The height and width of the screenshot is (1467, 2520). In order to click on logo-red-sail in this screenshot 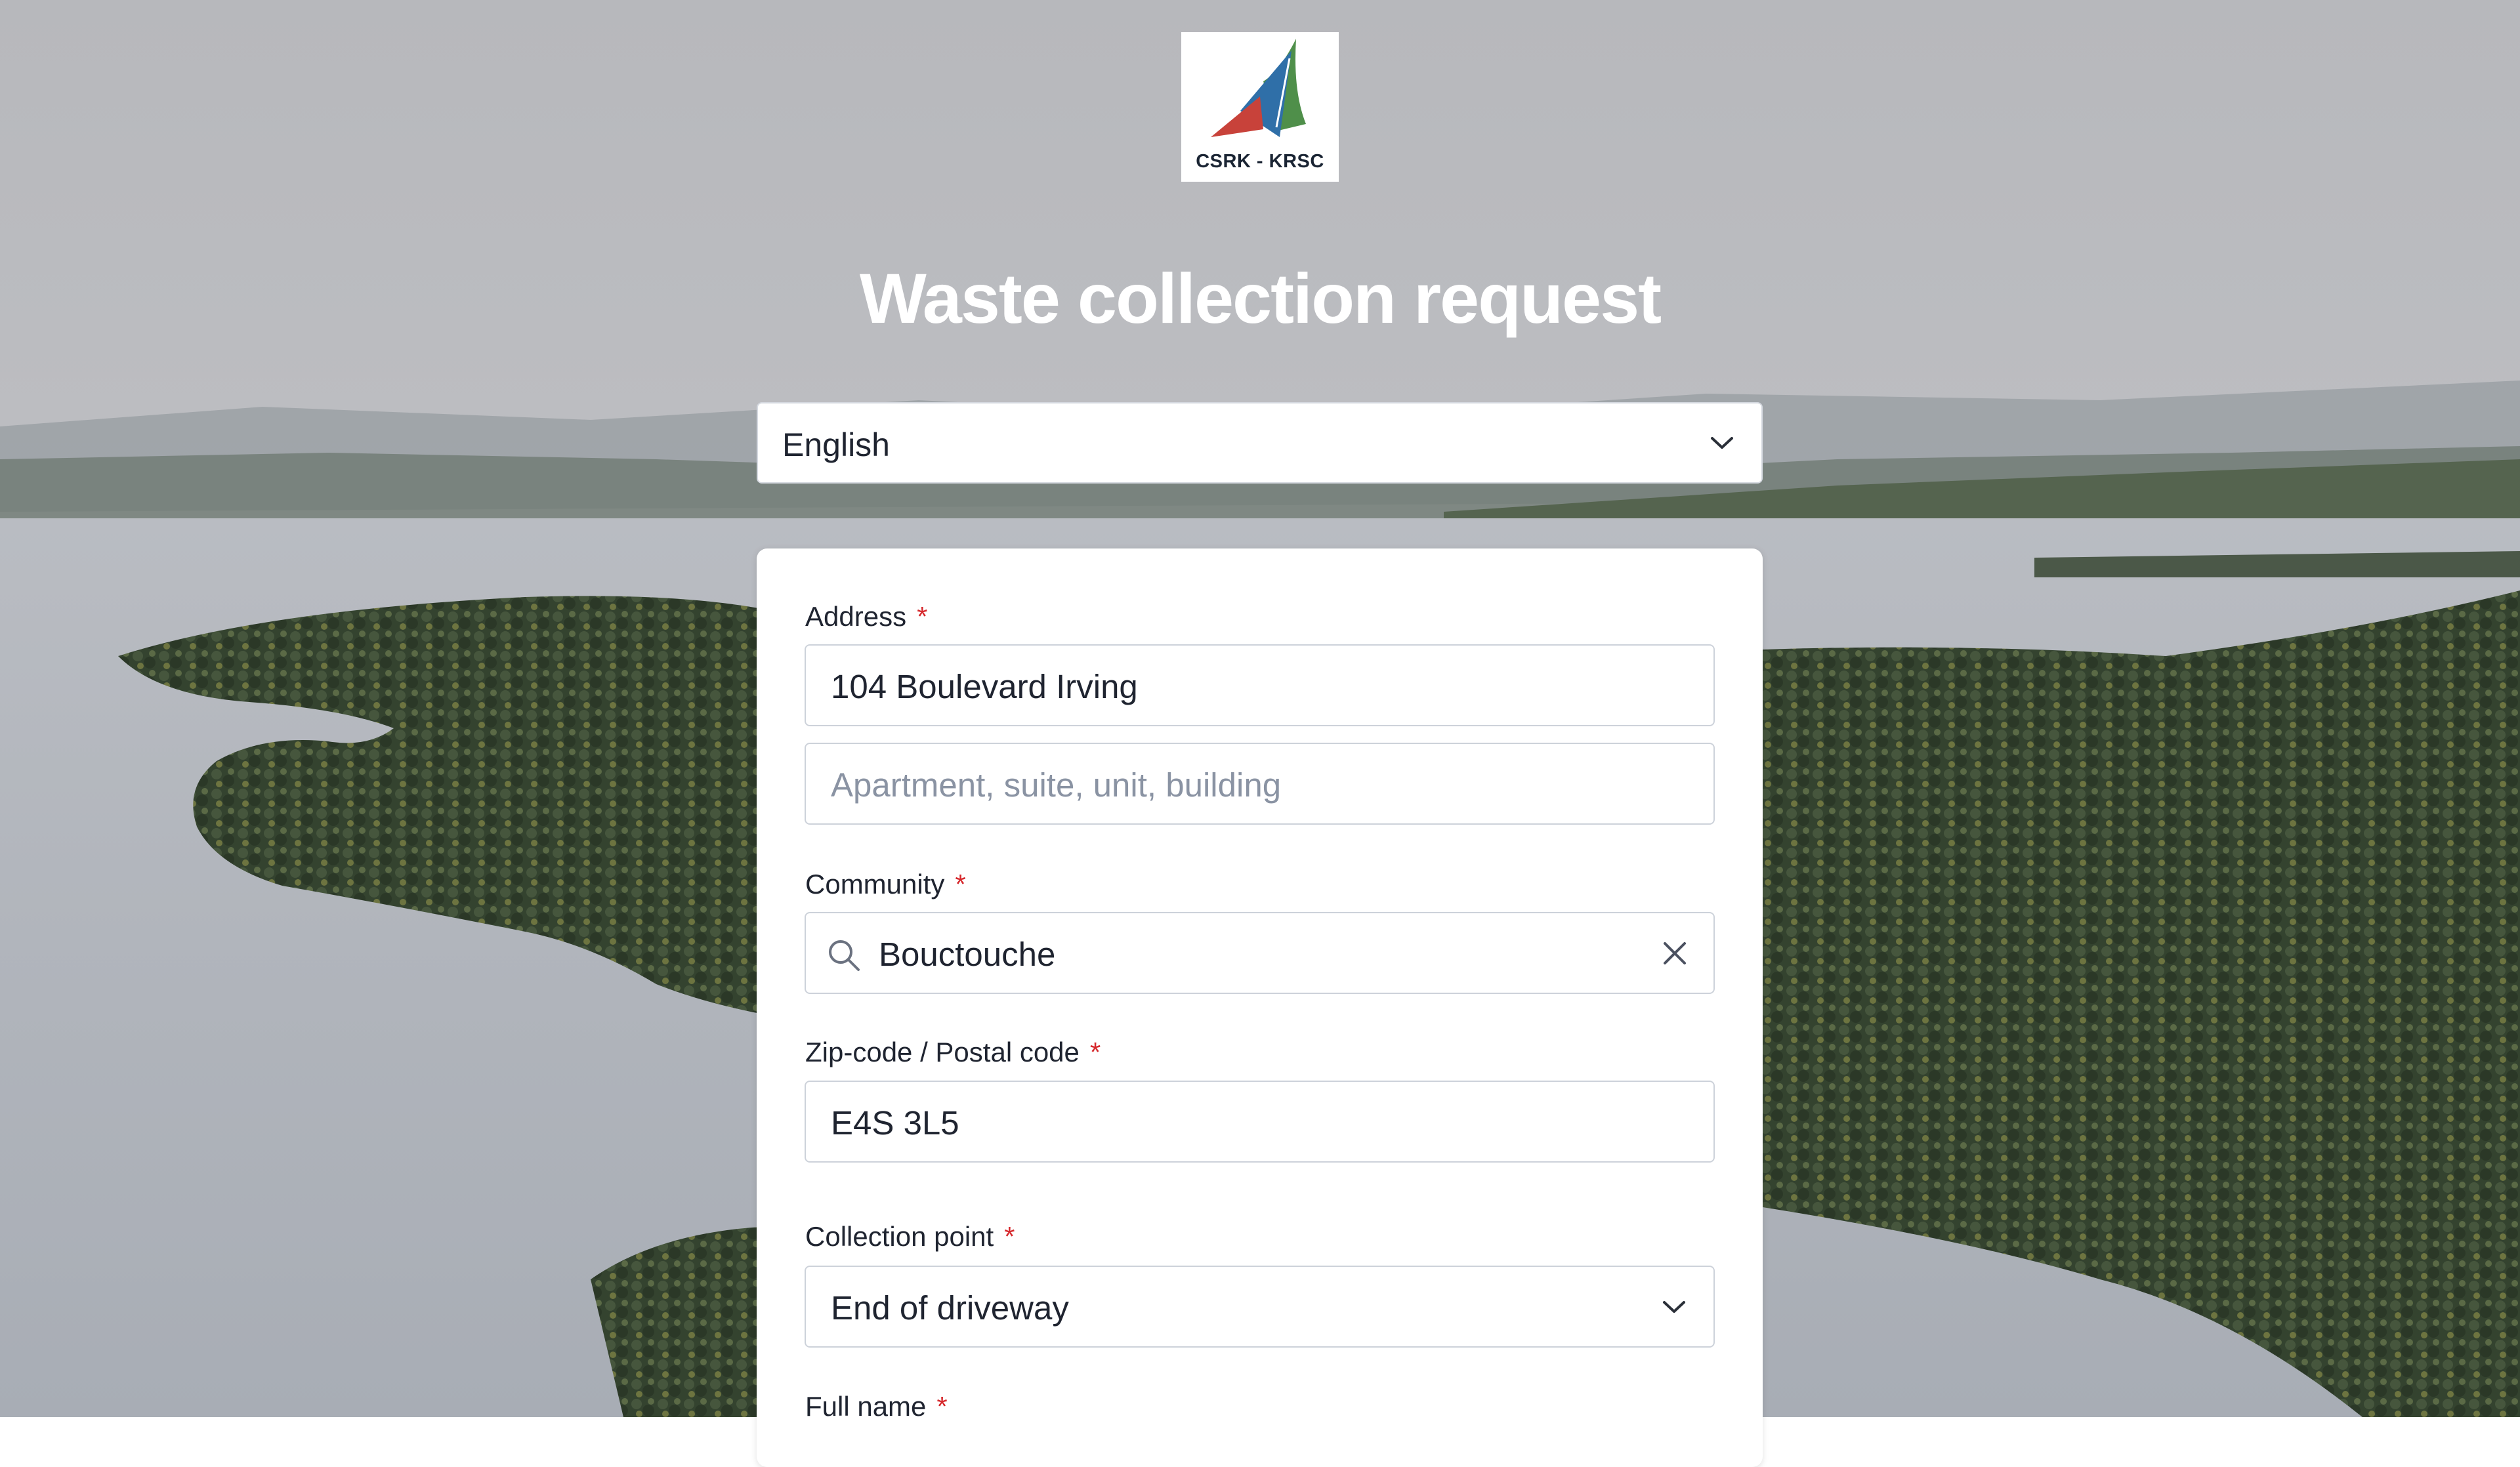, I will do `click(1237, 116)`.